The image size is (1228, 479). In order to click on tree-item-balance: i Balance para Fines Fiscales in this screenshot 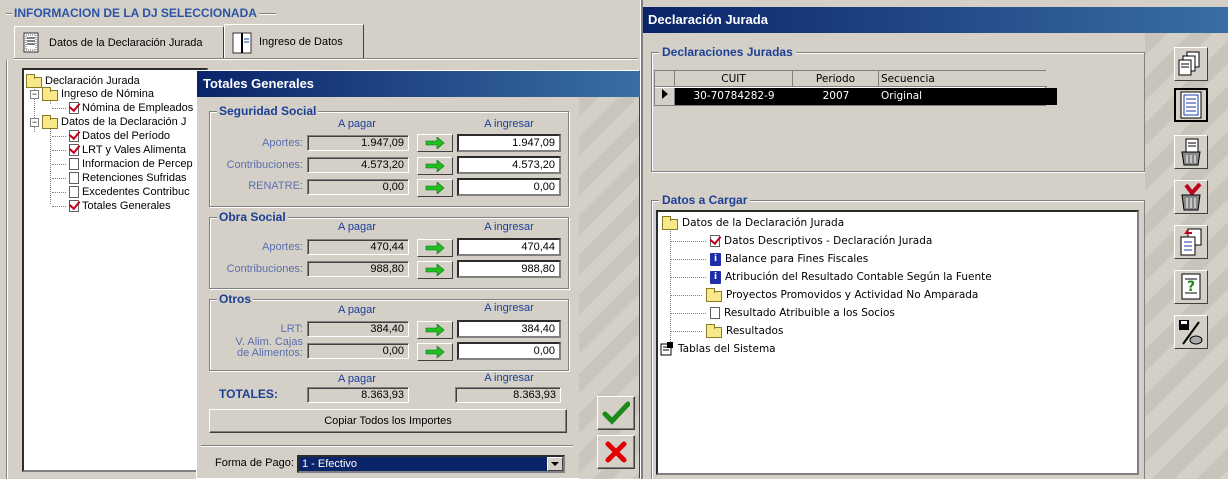, I will do `click(769, 259)`.